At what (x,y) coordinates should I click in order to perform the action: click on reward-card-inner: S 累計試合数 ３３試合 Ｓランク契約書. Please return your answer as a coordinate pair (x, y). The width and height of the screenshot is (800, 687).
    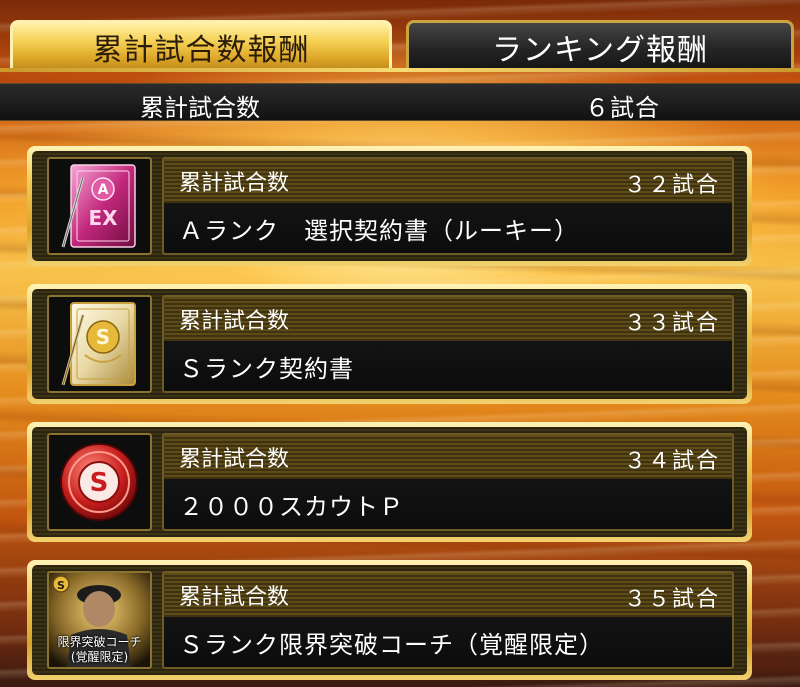
    Looking at the image, I should click on (389, 344).